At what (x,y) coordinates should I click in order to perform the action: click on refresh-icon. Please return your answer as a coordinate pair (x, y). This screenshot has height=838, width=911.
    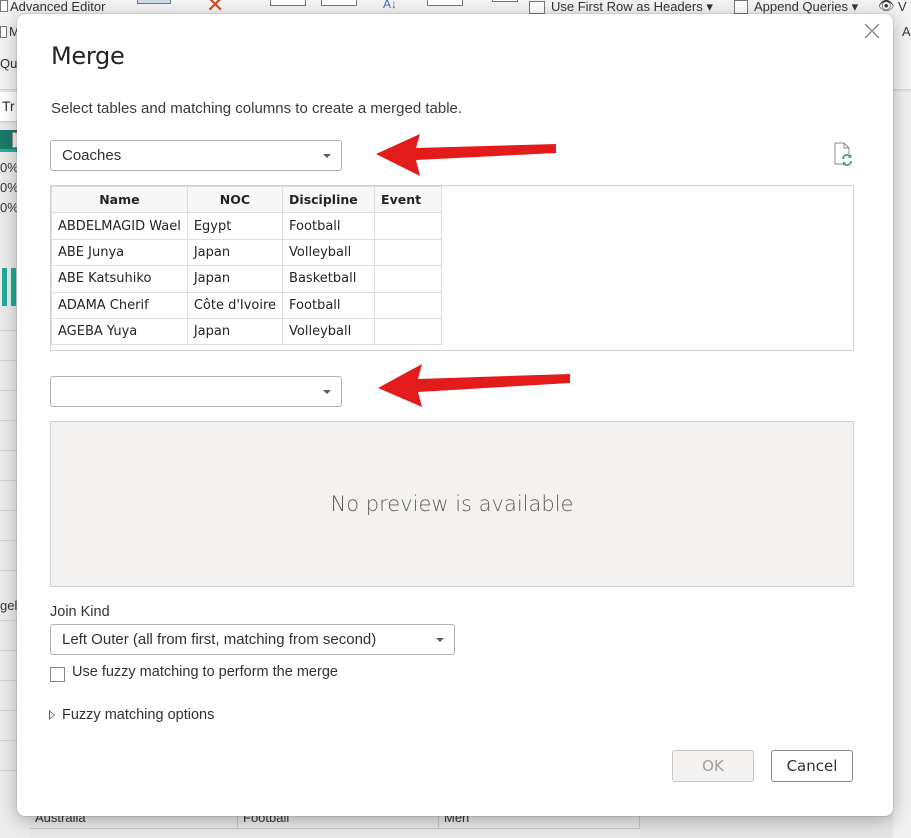
    Looking at the image, I should click on (843, 154).